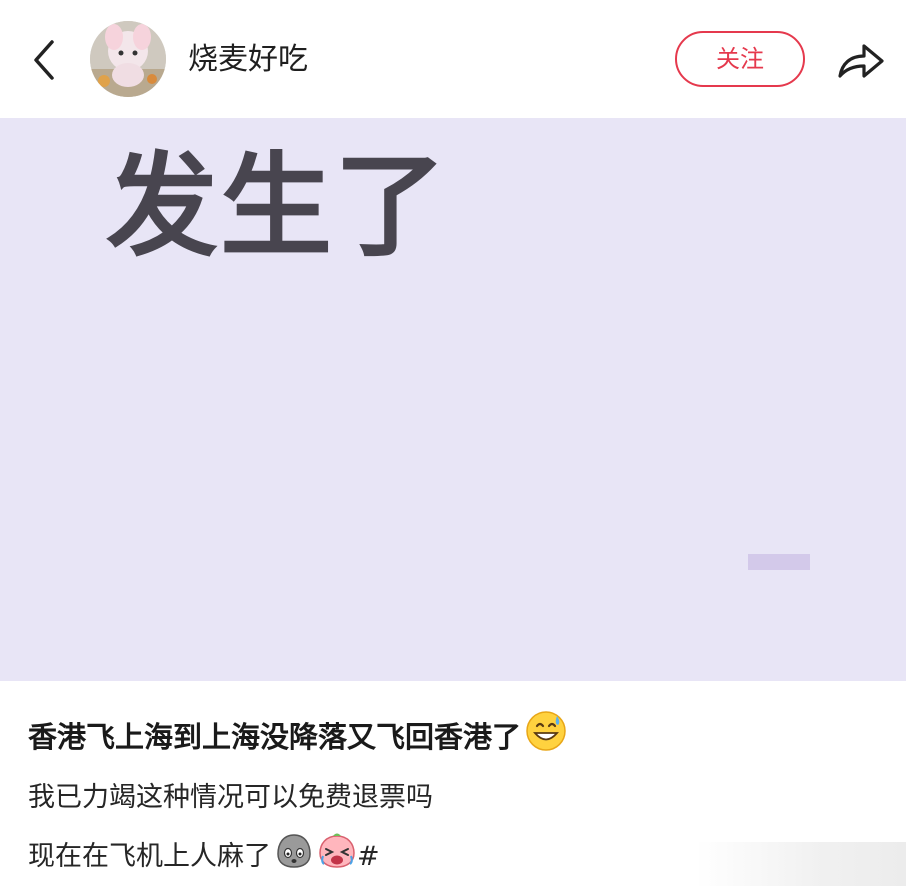  What do you see at coordinates (149, 856) in the screenshot?
I see `post-body-line-2: 现在在飞机上人麻了` at bounding box center [149, 856].